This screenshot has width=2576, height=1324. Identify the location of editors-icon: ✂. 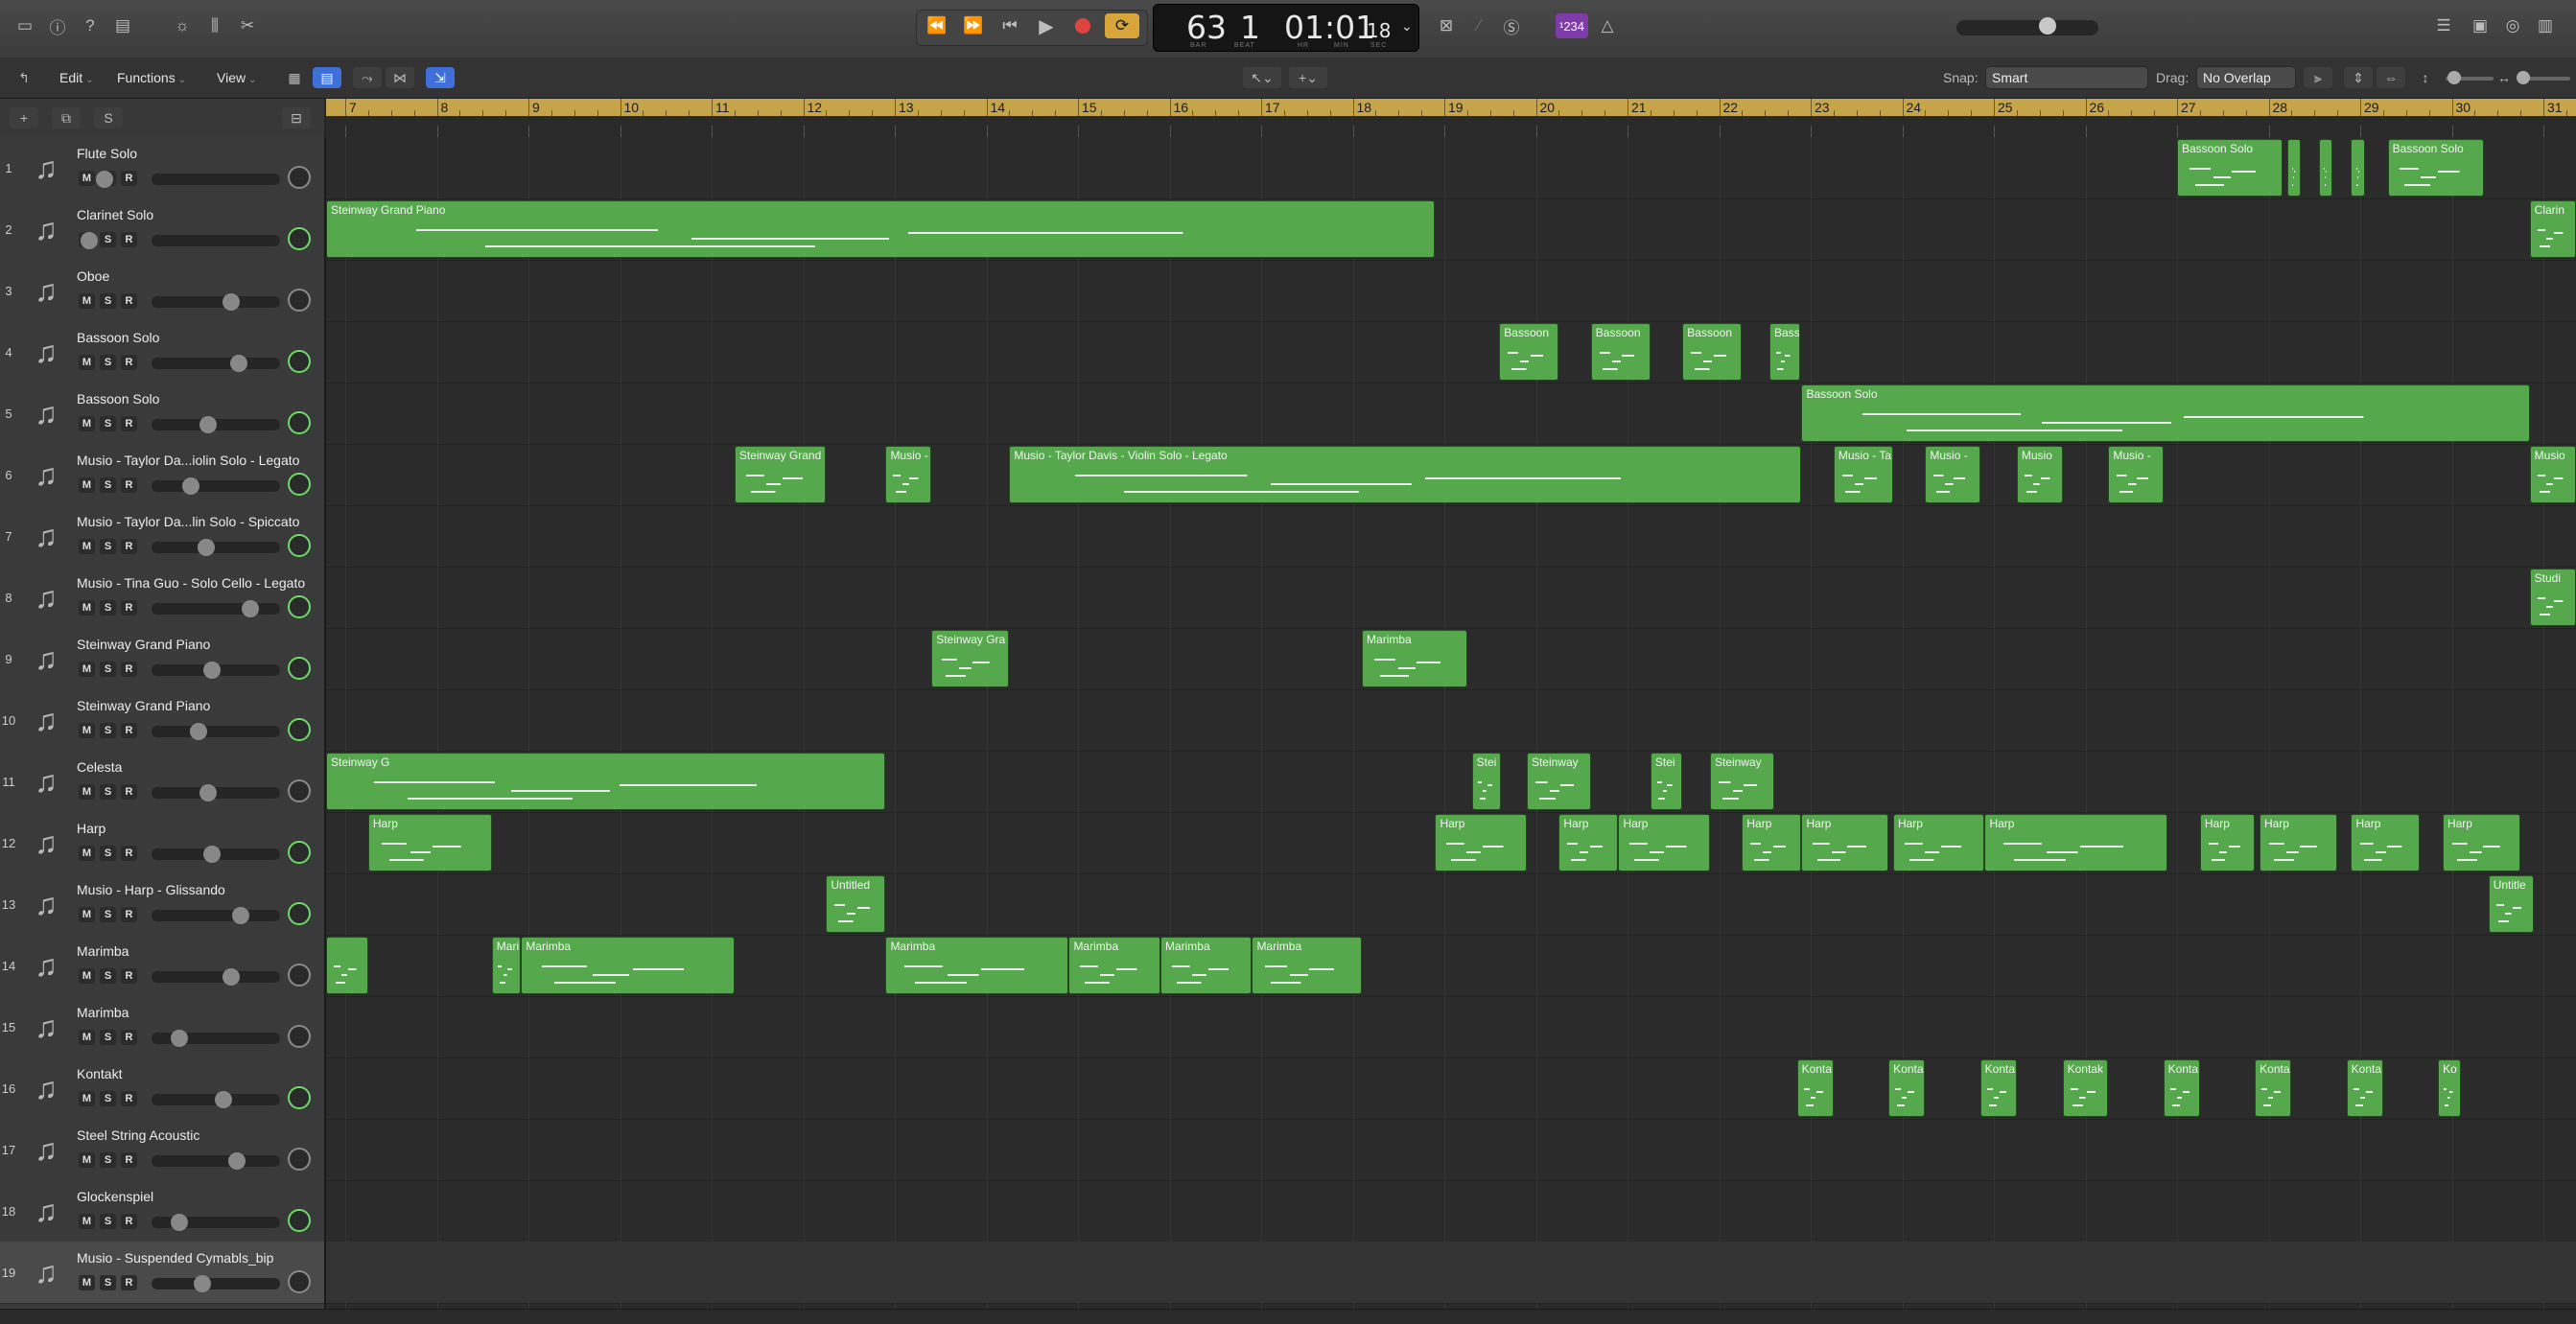
(247, 25).